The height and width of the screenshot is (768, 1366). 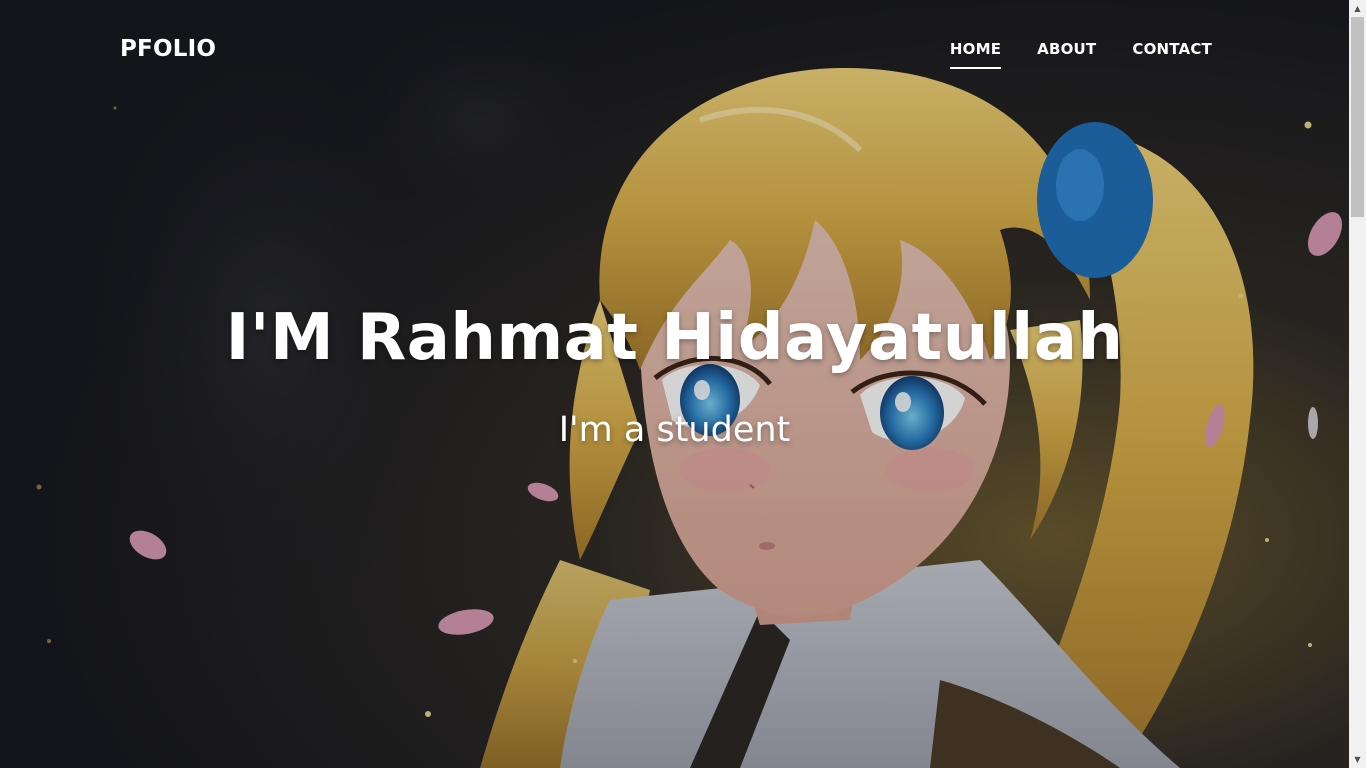 What do you see at coordinates (168, 49) in the screenshot?
I see `brand-logo: PFOLIO` at bounding box center [168, 49].